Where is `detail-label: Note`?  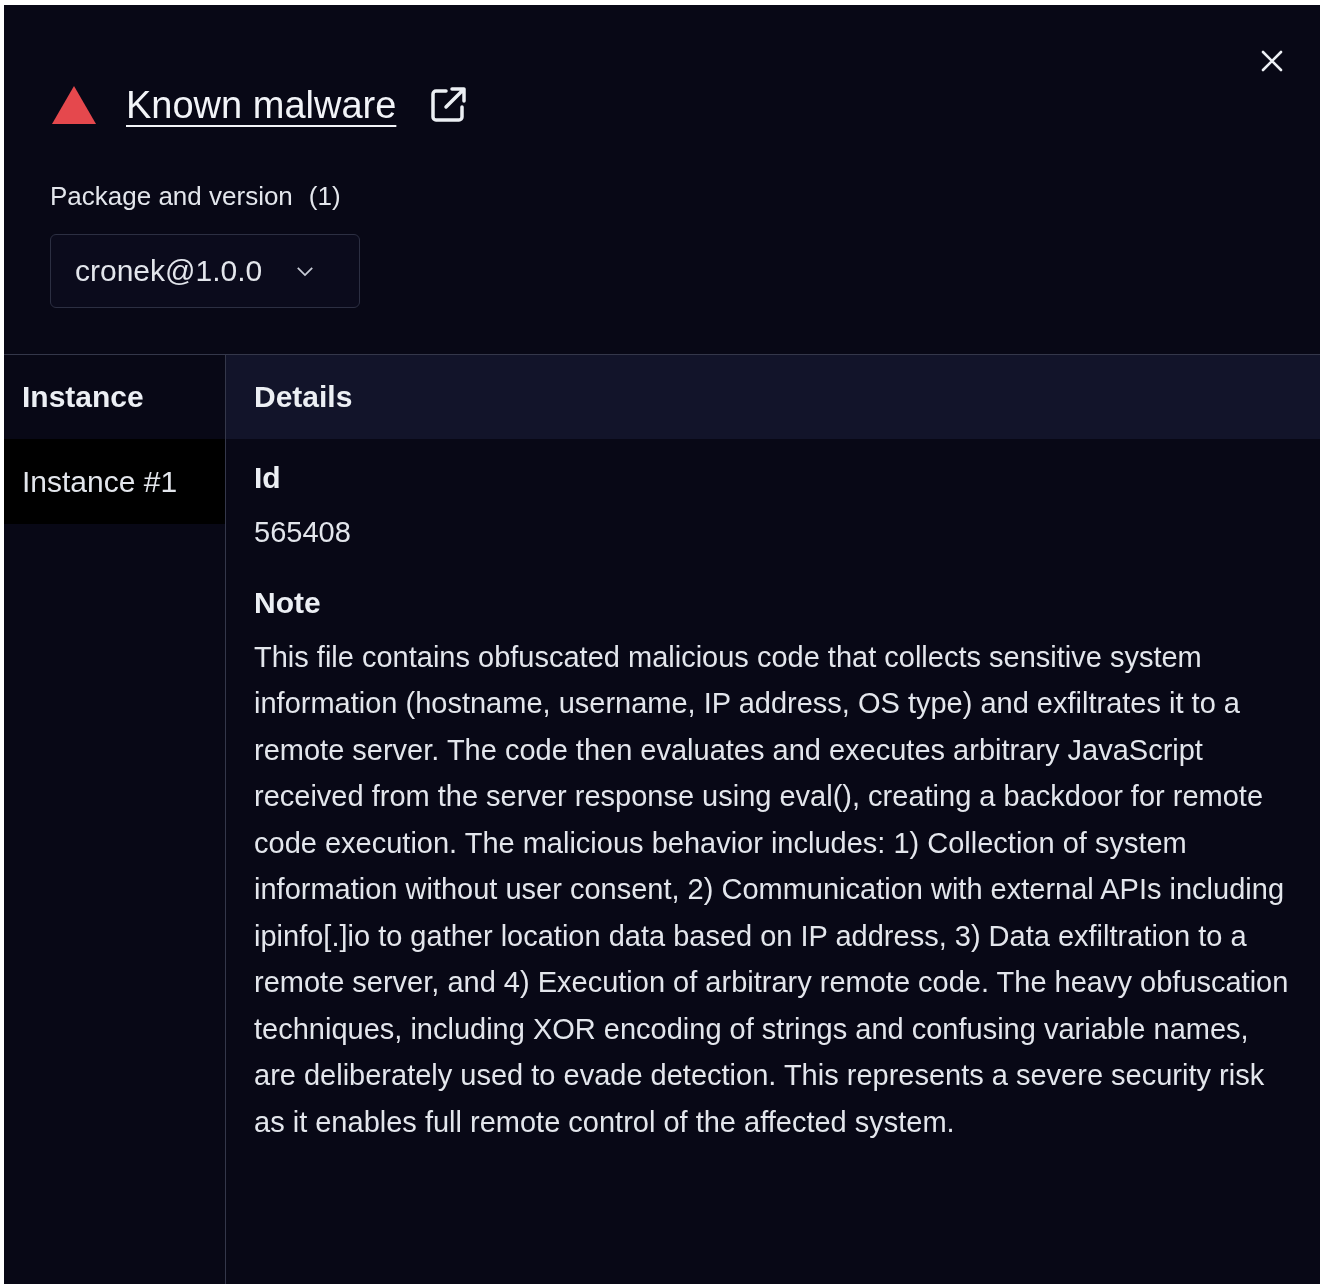
detail-label: Note is located at coordinates (288, 602).